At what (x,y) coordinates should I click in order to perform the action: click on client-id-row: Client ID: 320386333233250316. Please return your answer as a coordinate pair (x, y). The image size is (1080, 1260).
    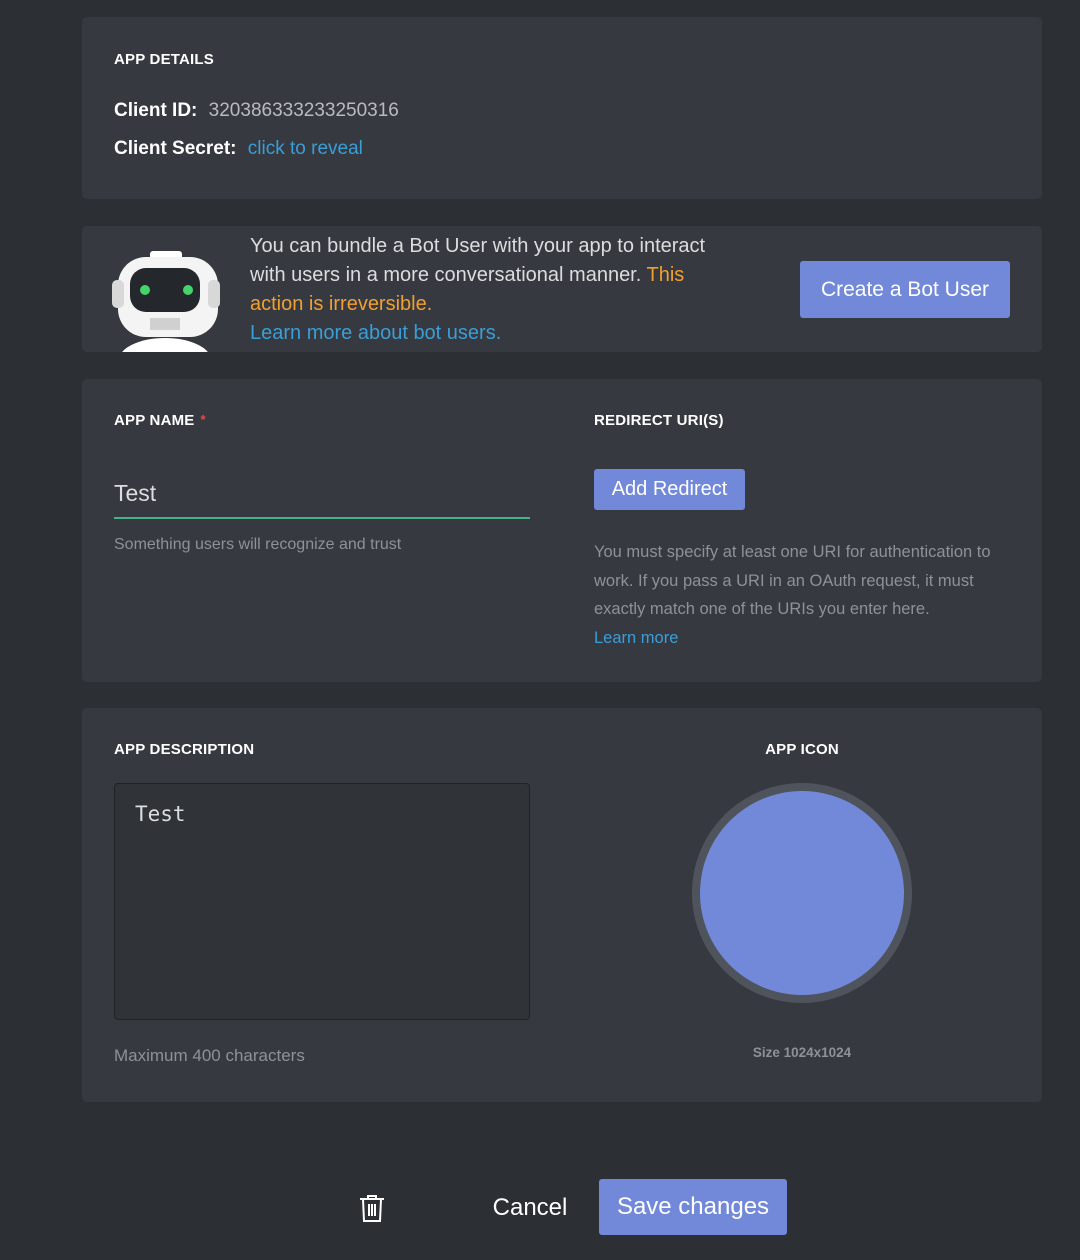
    Looking at the image, I should click on (256, 111).